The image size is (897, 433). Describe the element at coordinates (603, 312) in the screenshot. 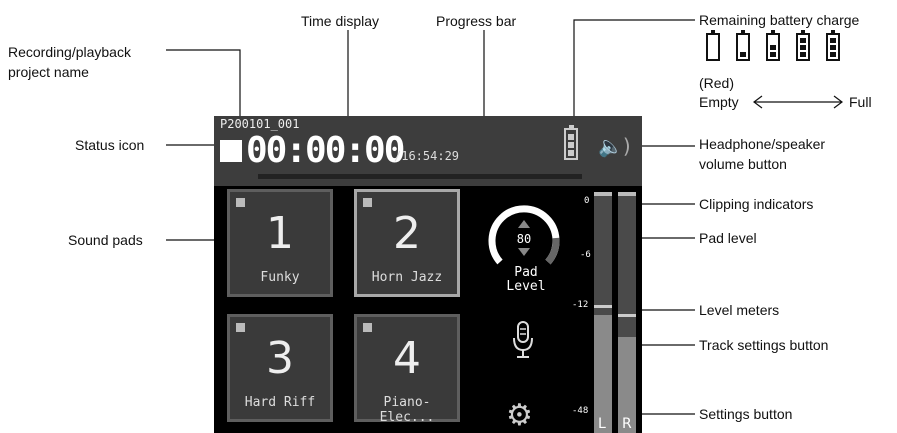

I see `level-meter-l` at that location.